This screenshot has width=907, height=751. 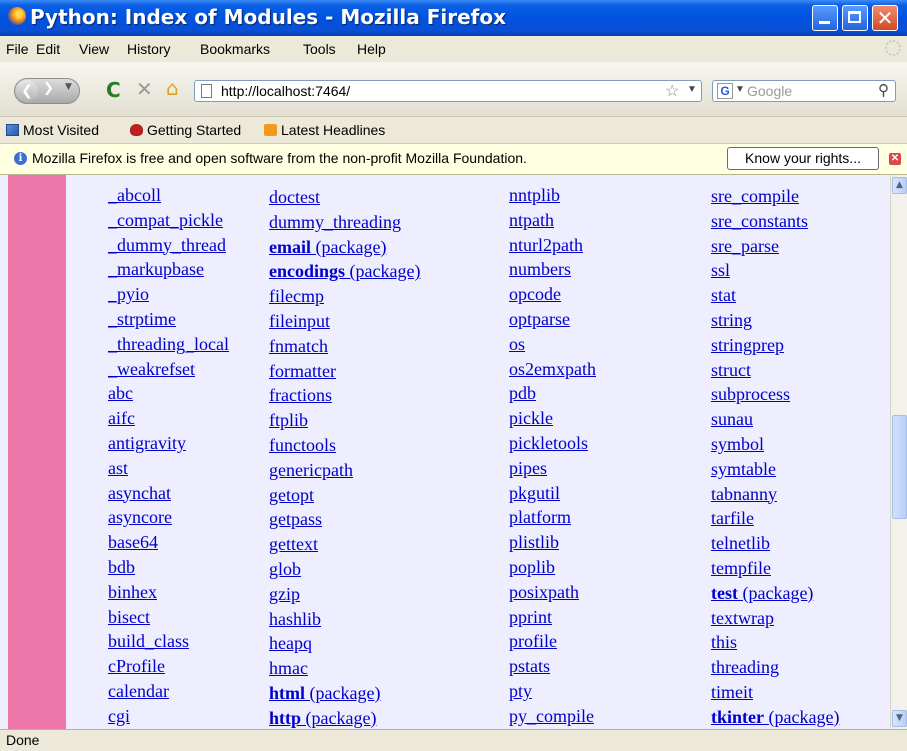 I want to click on module-link: asynchat, so click(x=139, y=493).